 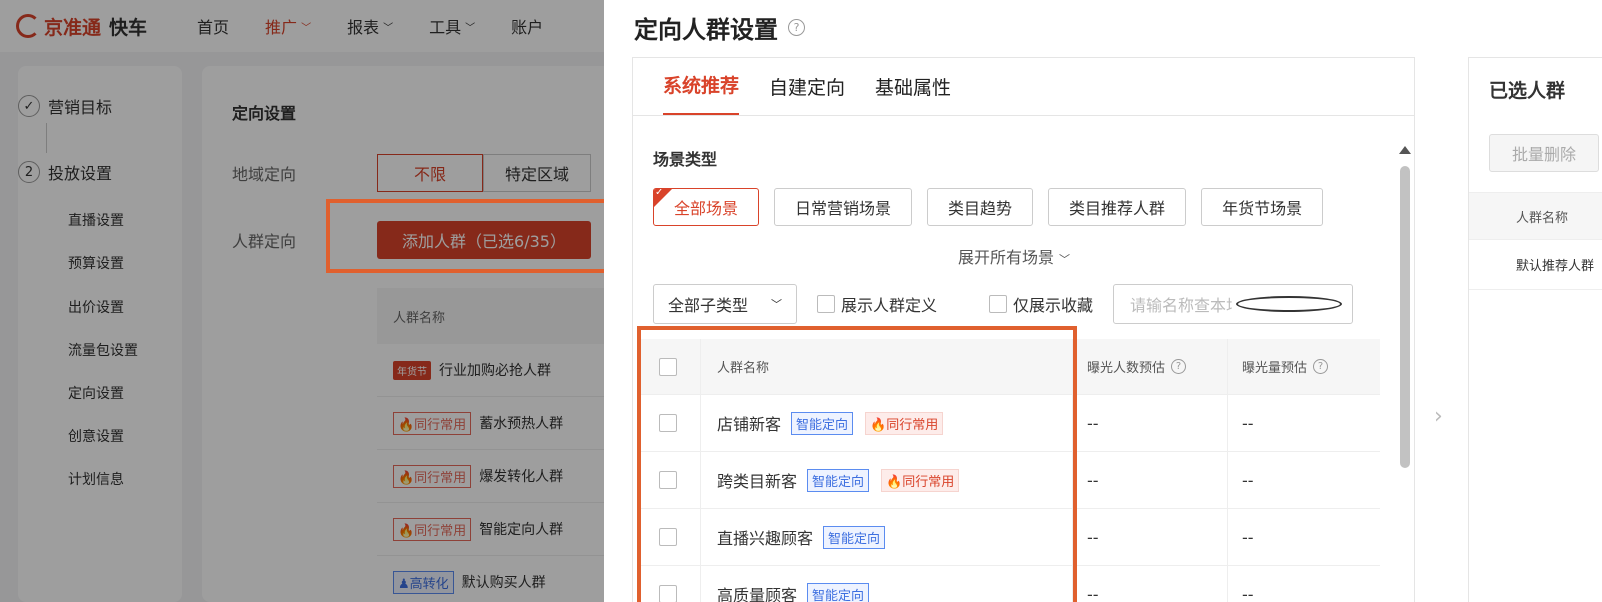 What do you see at coordinates (1438, 416) in the screenshot?
I see `chevron-right-icon: ›` at bounding box center [1438, 416].